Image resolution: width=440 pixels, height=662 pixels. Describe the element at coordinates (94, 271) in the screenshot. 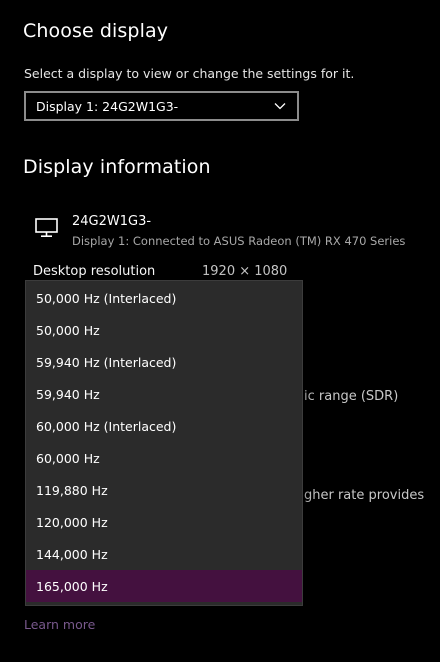

I see `desktop-resolution-label: Desktop resolution` at that location.